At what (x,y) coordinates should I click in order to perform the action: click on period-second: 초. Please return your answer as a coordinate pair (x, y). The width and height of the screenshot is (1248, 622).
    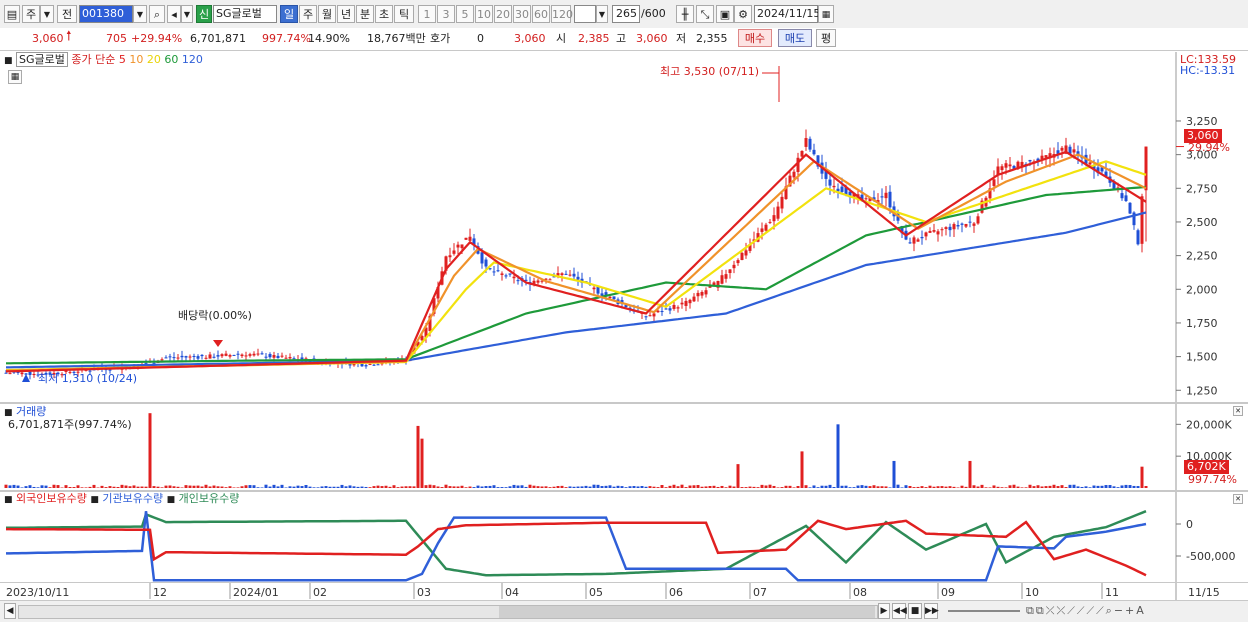
    Looking at the image, I should click on (384, 14).